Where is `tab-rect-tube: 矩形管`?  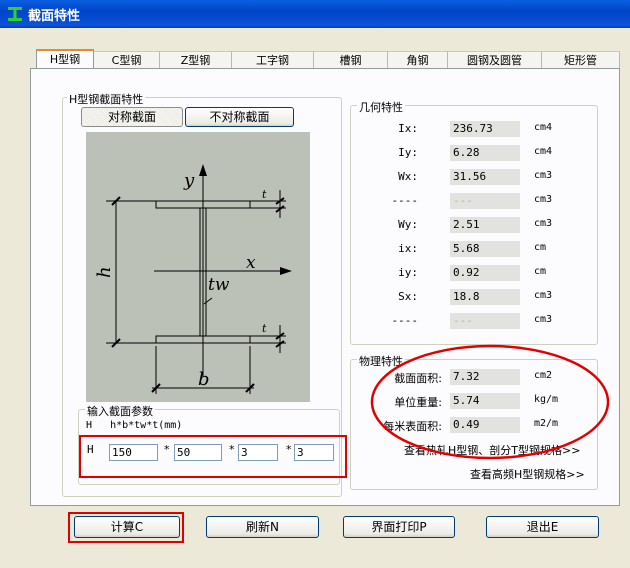
tab-rect-tube: 矩形管 is located at coordinates (581, 60).